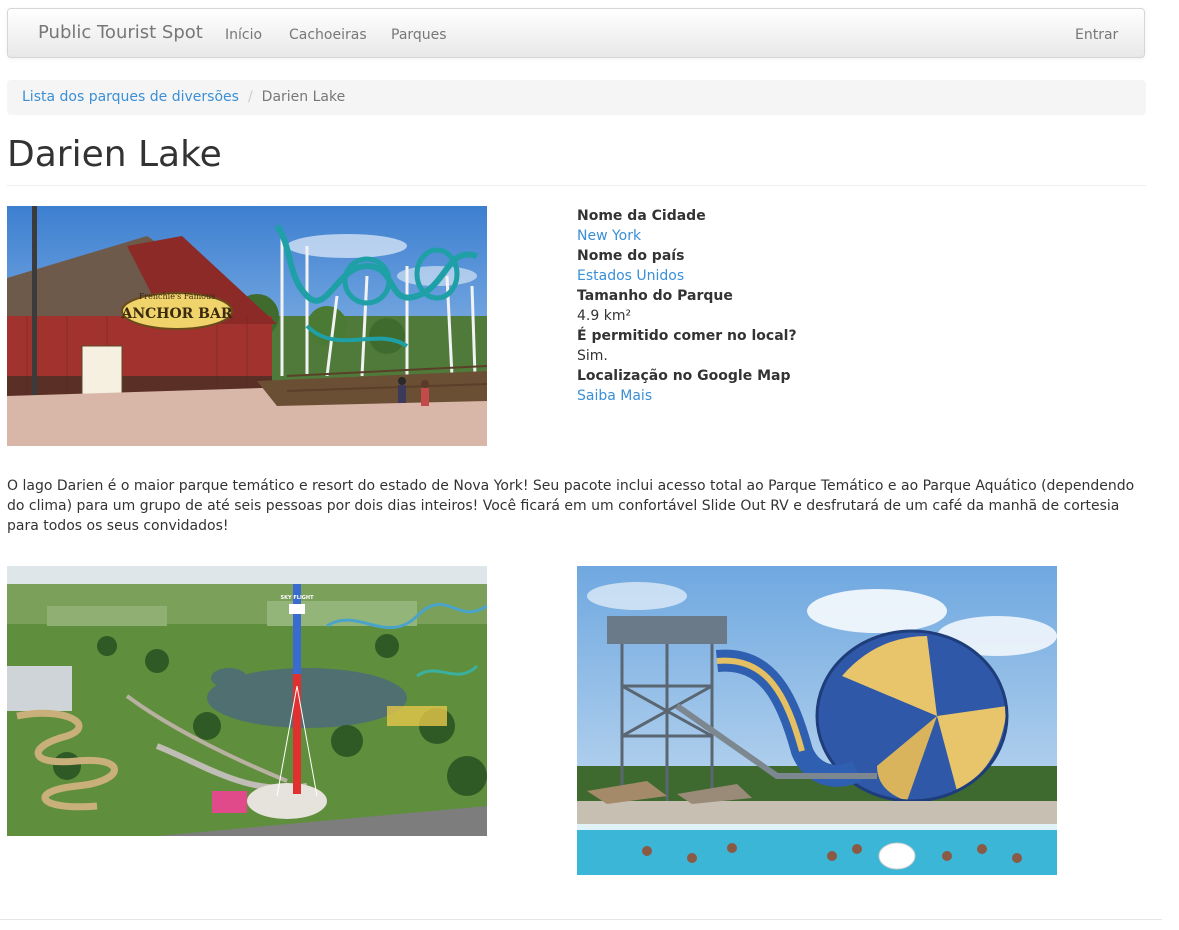 This screenshot has width=1179, height=930. Describe the element at coordinates (655, 296) in the screenshot. I see `park-size-label: Tamanho do Parque` at that location.